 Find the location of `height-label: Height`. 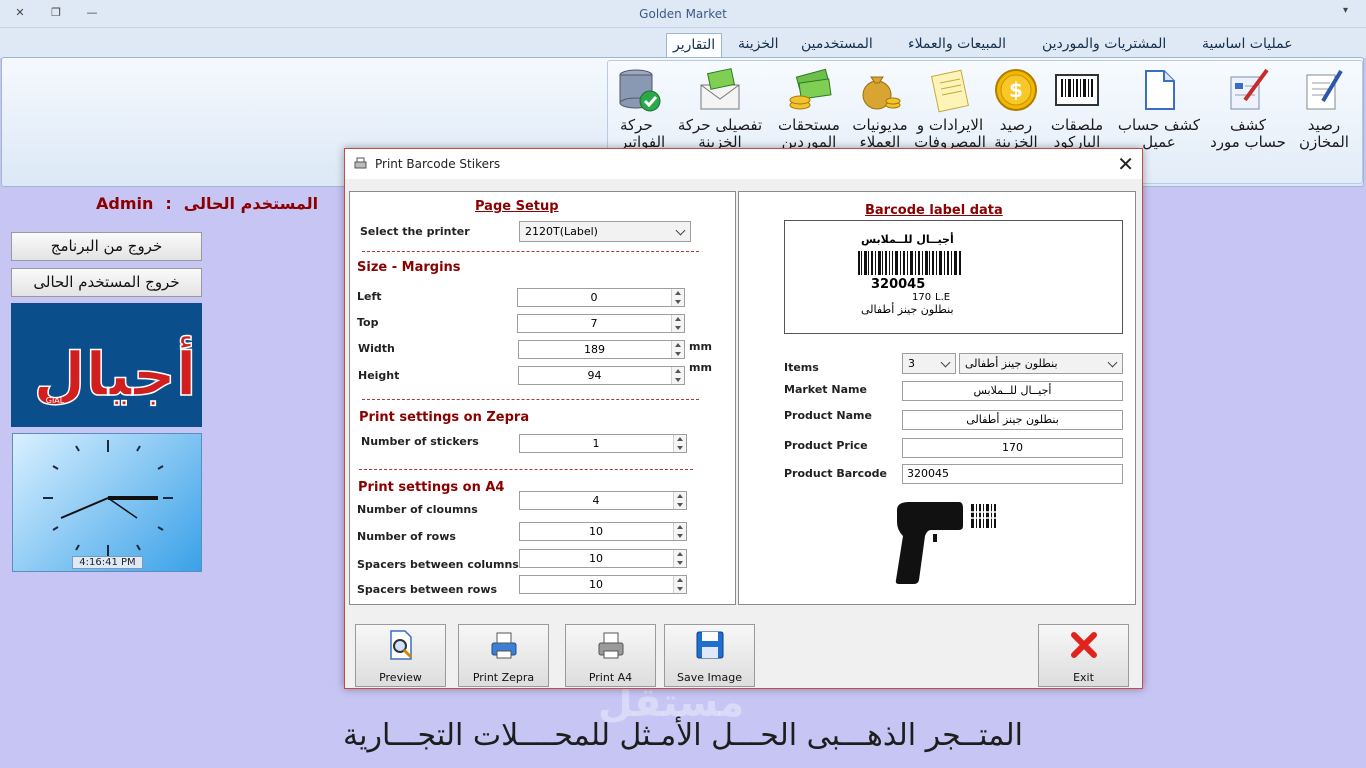

height-label: Height is located at coordinates (379, 375).